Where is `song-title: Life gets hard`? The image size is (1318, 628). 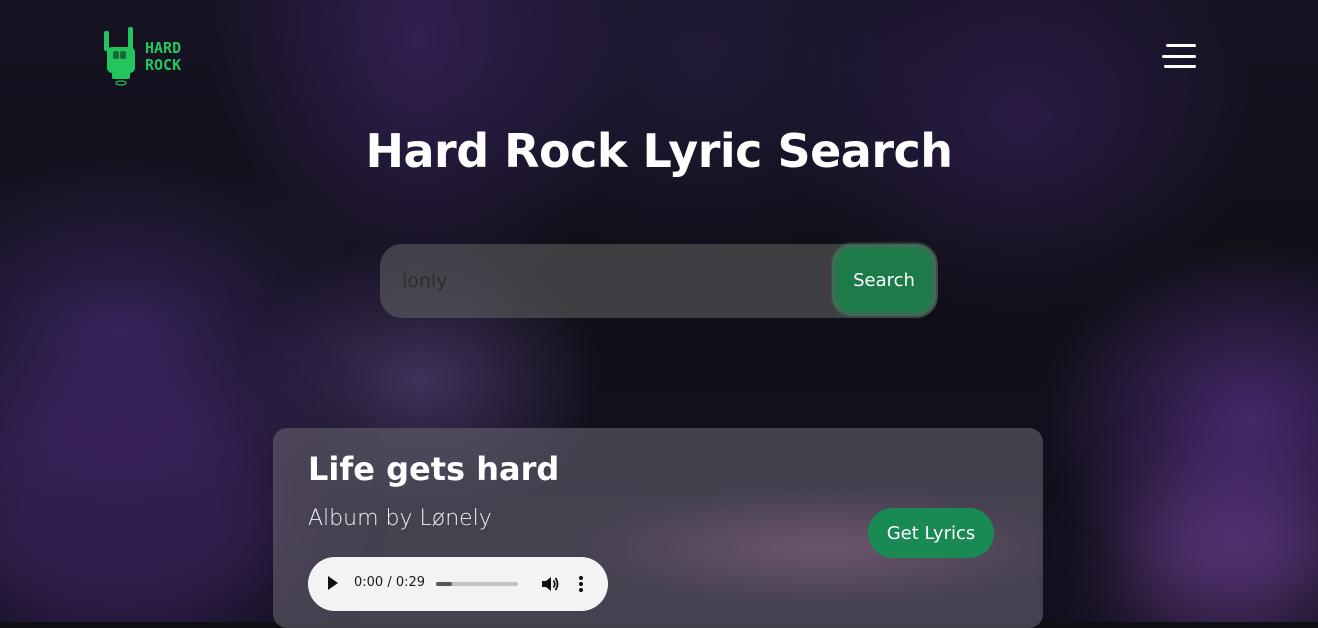 song-title: Life gets hard is located at coordinates (434, 469).